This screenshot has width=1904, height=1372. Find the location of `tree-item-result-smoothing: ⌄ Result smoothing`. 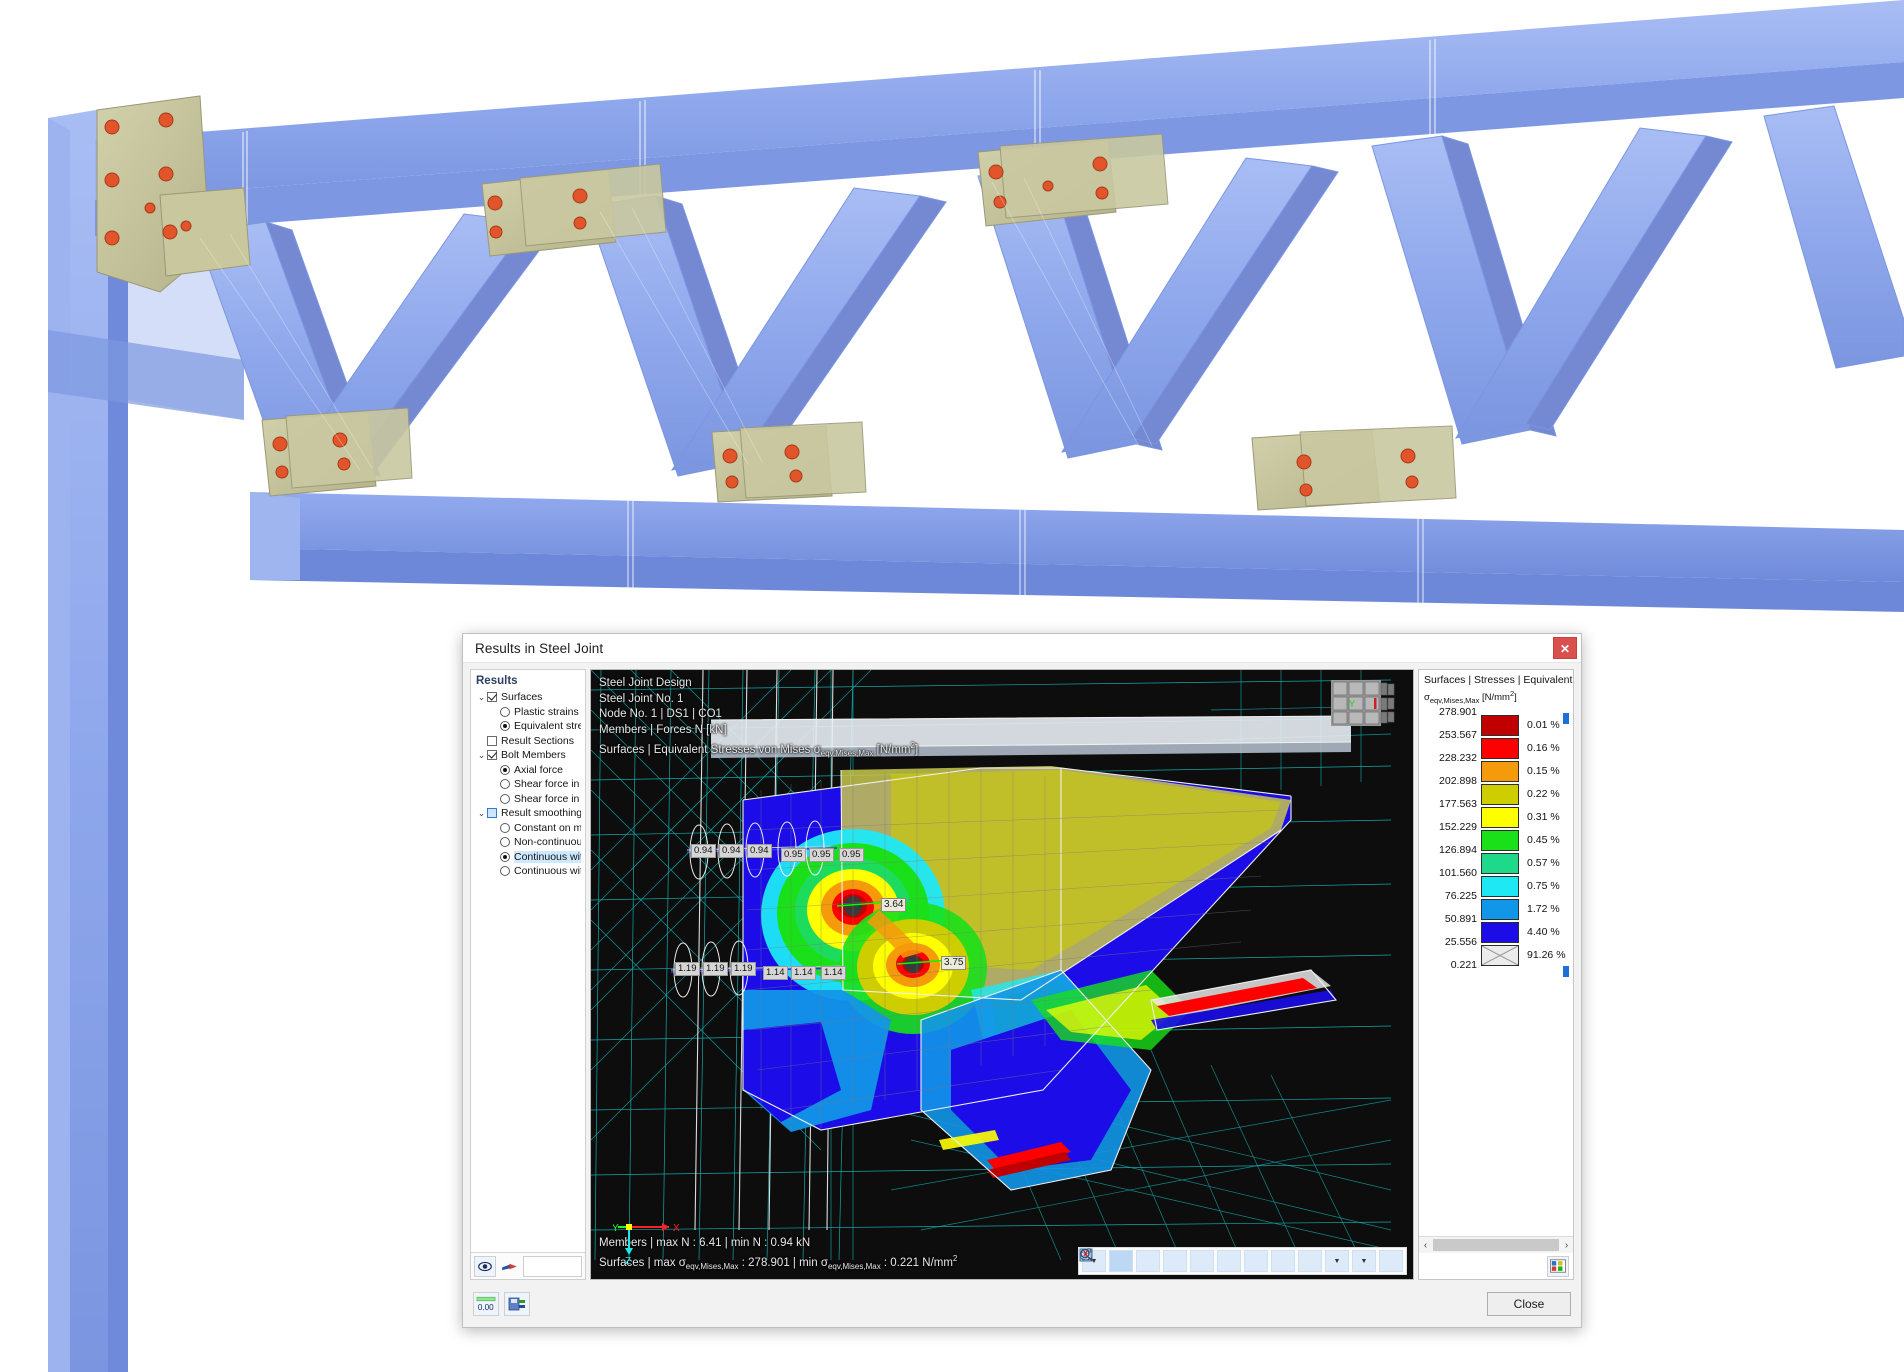

tree-item-result-smoothing: ⌄ Result smoothing is located at coordinates (528, 813).